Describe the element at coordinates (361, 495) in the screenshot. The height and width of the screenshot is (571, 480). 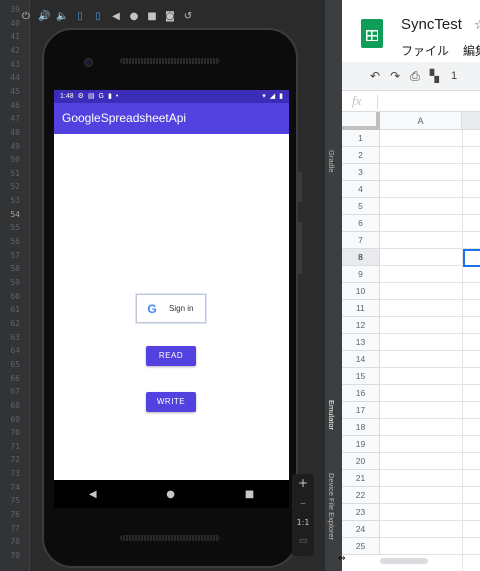
I see `row-header: 22` at that location.